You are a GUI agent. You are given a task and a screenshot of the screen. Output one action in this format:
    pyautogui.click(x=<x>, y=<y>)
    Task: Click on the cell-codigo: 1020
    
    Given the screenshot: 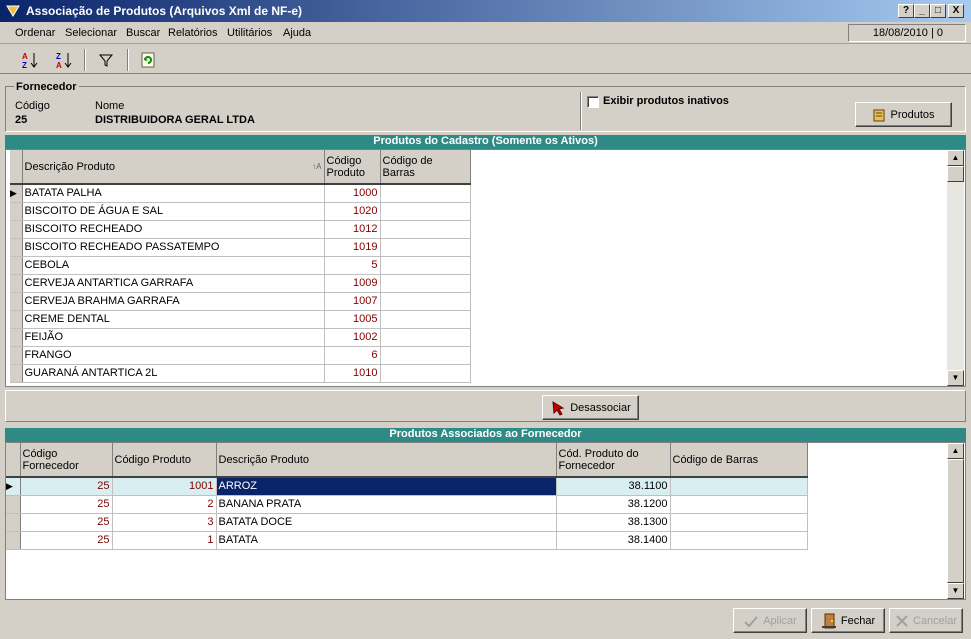 What is the action you would take?
    pyautogui.click(x=352, y=211)
    